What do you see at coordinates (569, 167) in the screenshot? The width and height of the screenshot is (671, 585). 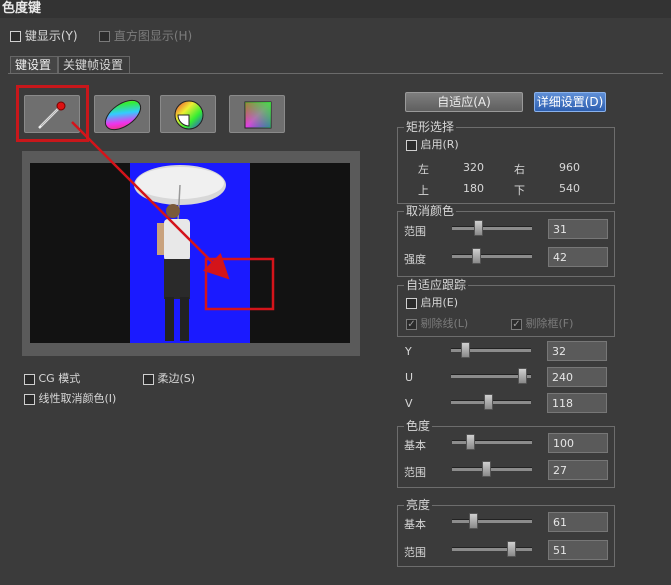 I see `rect-right-value: 960` at bounding box center [569, 167].